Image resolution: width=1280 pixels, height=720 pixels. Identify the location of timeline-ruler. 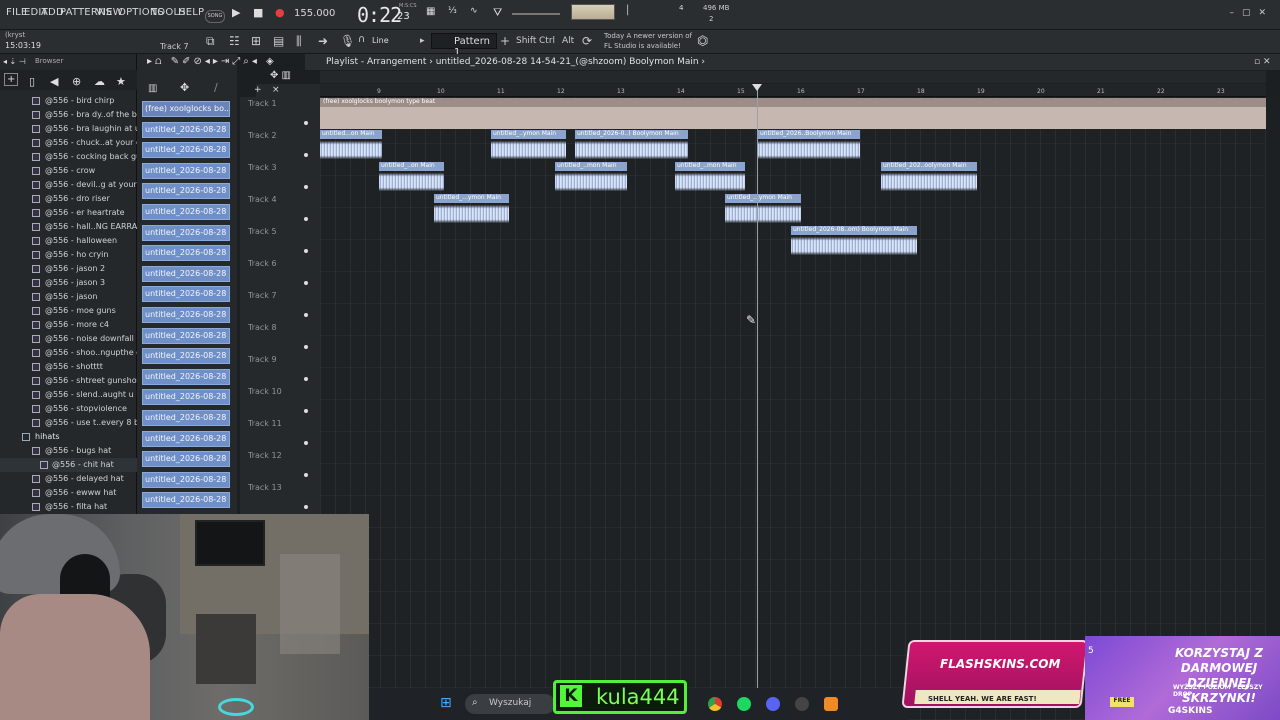
(793, 90).